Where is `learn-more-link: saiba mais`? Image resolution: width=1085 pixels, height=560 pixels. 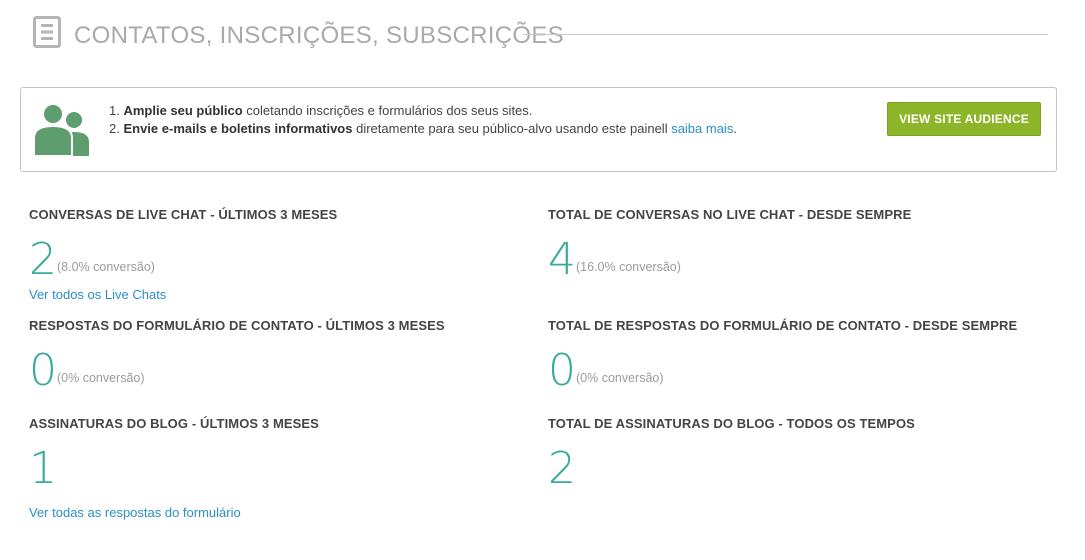 learn-more-link: saiba mais is located at coordinates (702, 128).